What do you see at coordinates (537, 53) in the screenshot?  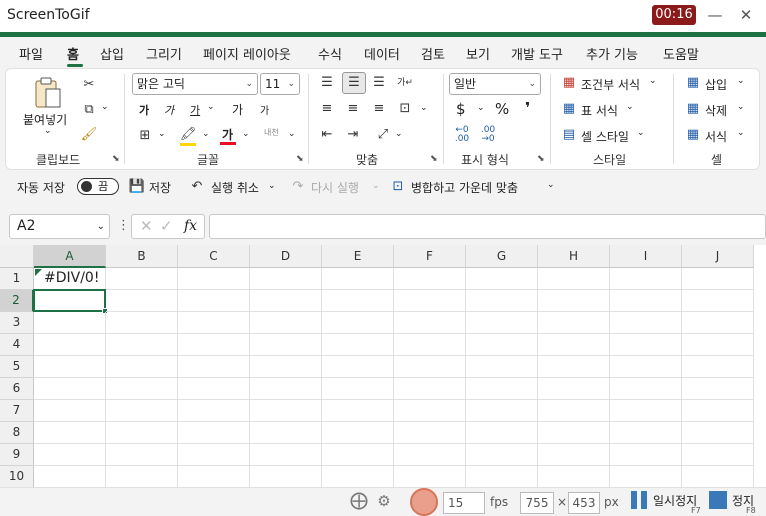 I see `tab-developer: 개발 도구` at bounding box center [537, 53].